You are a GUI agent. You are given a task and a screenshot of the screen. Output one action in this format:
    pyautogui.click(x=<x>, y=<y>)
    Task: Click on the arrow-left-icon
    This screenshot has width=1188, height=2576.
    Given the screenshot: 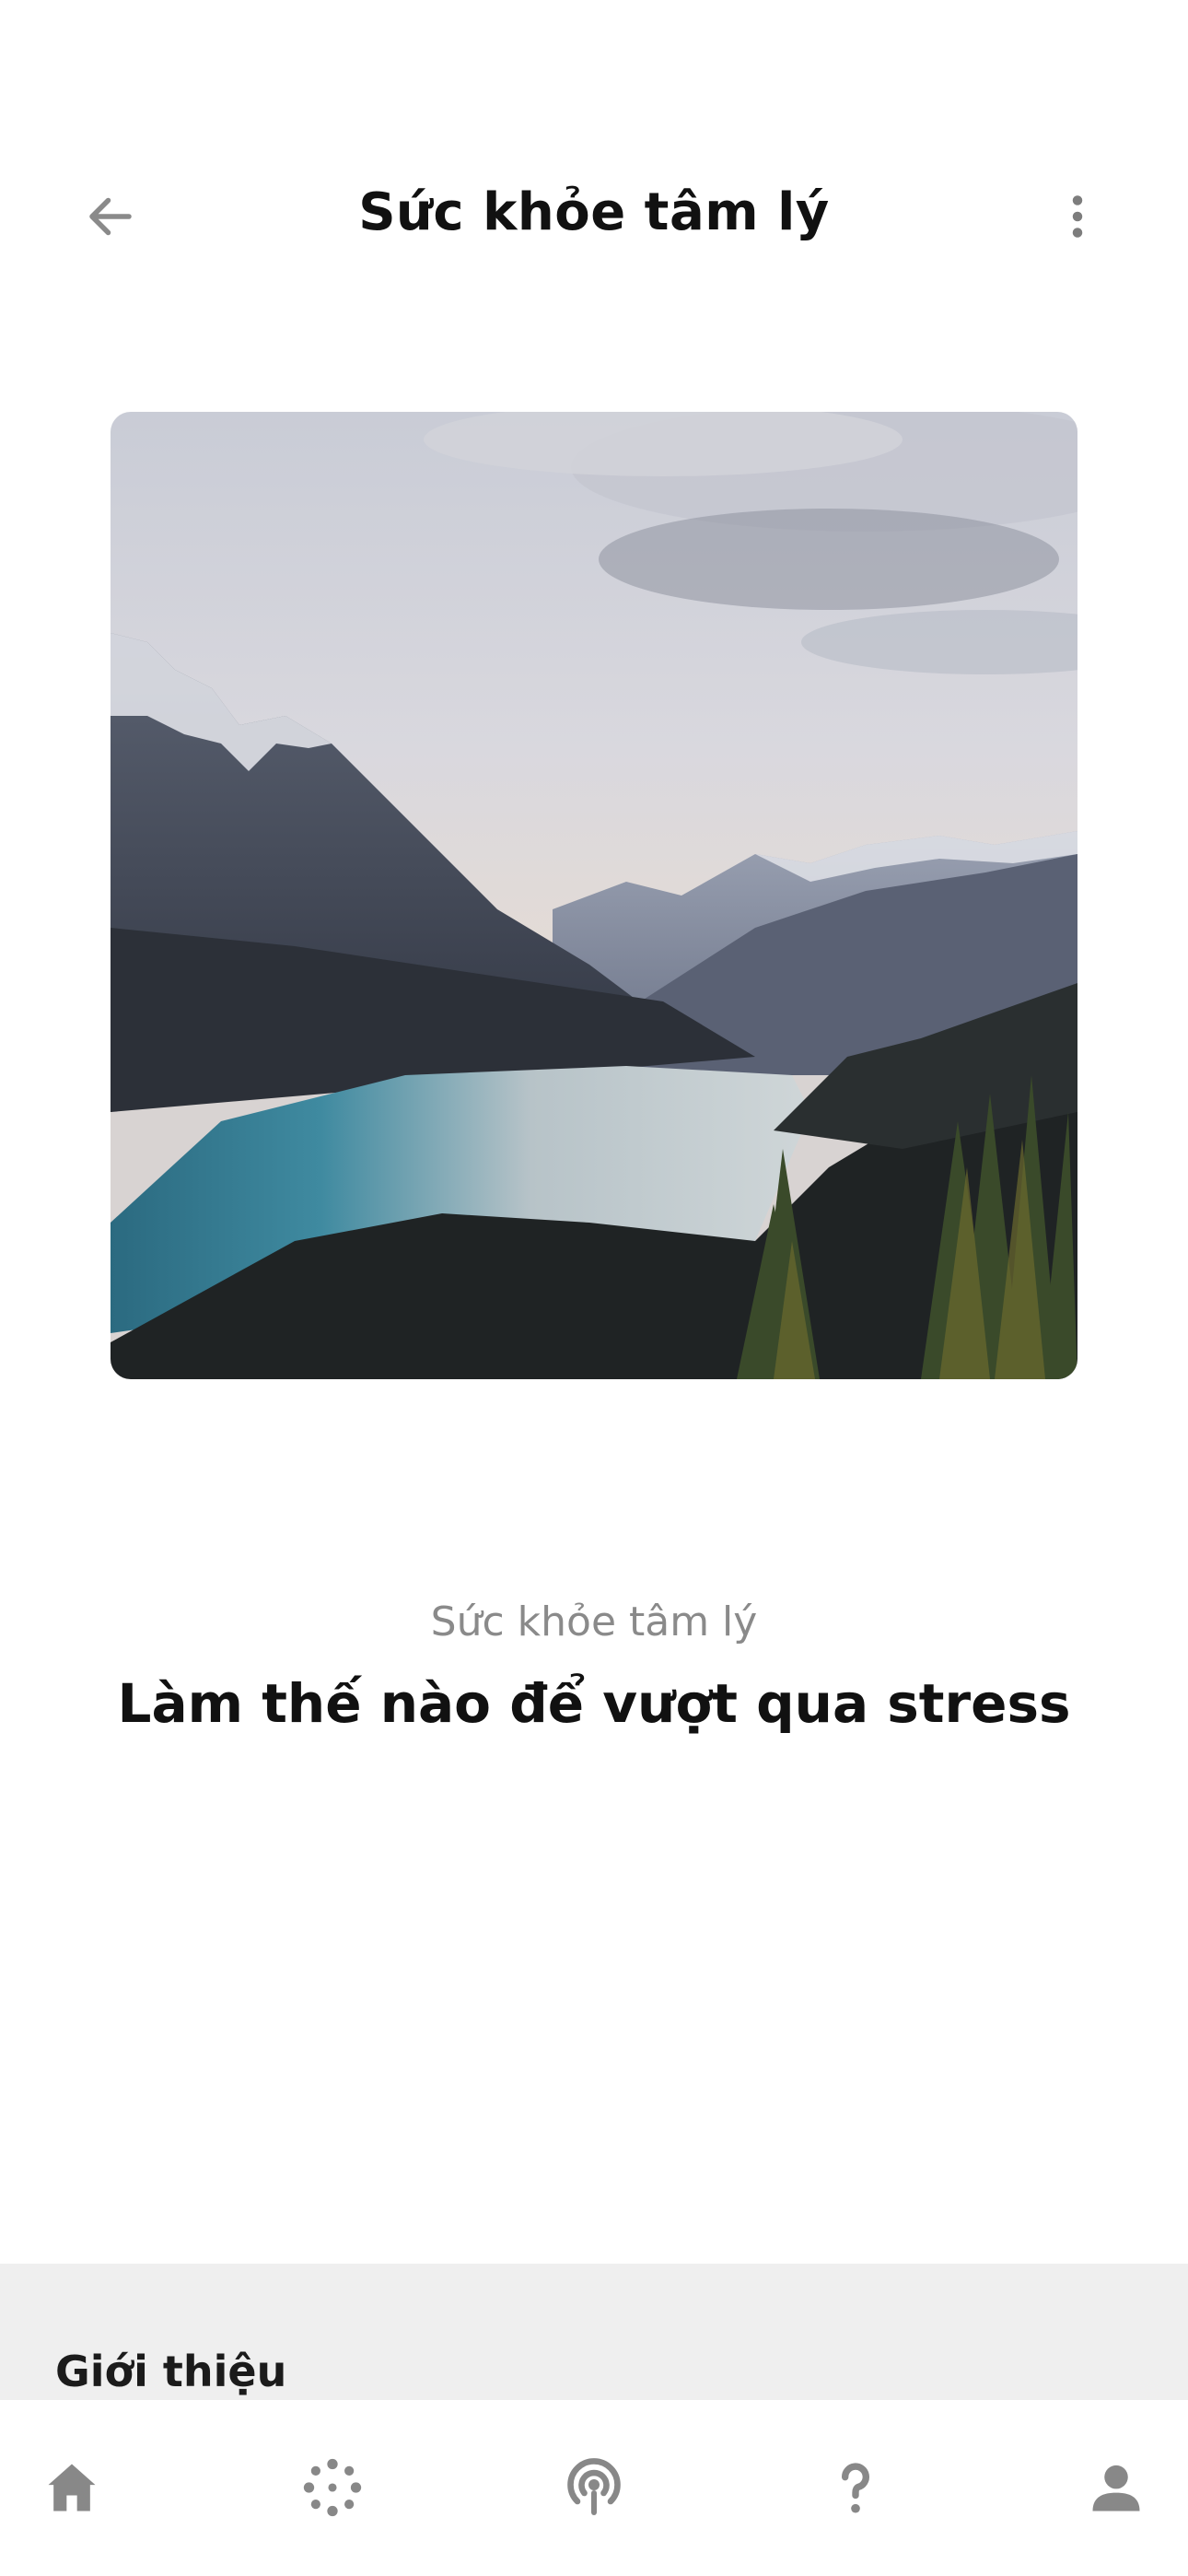 What is the action you would take?
    pyautogui.click(x=111, y=216)
    